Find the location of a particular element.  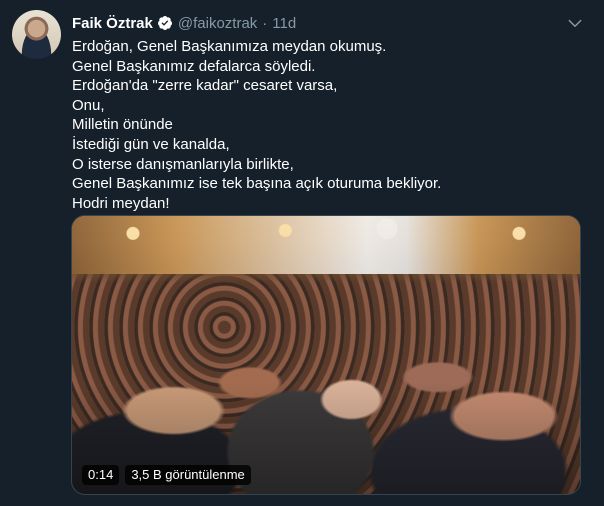

verified-badge-icon is located at coordinates (165, 23).